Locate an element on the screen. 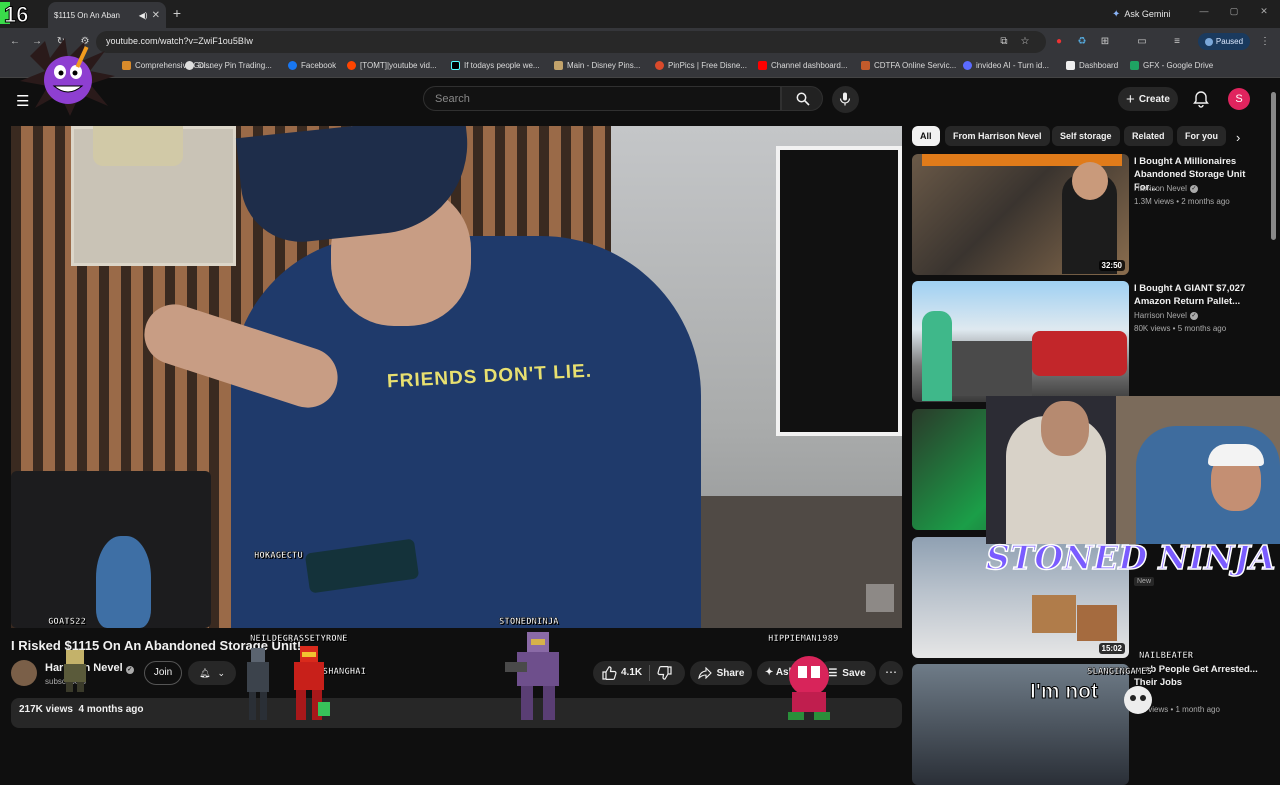 The height and width of the screenshot is (785, 1280). thumb-crate is located at coordinates (1054, 614).